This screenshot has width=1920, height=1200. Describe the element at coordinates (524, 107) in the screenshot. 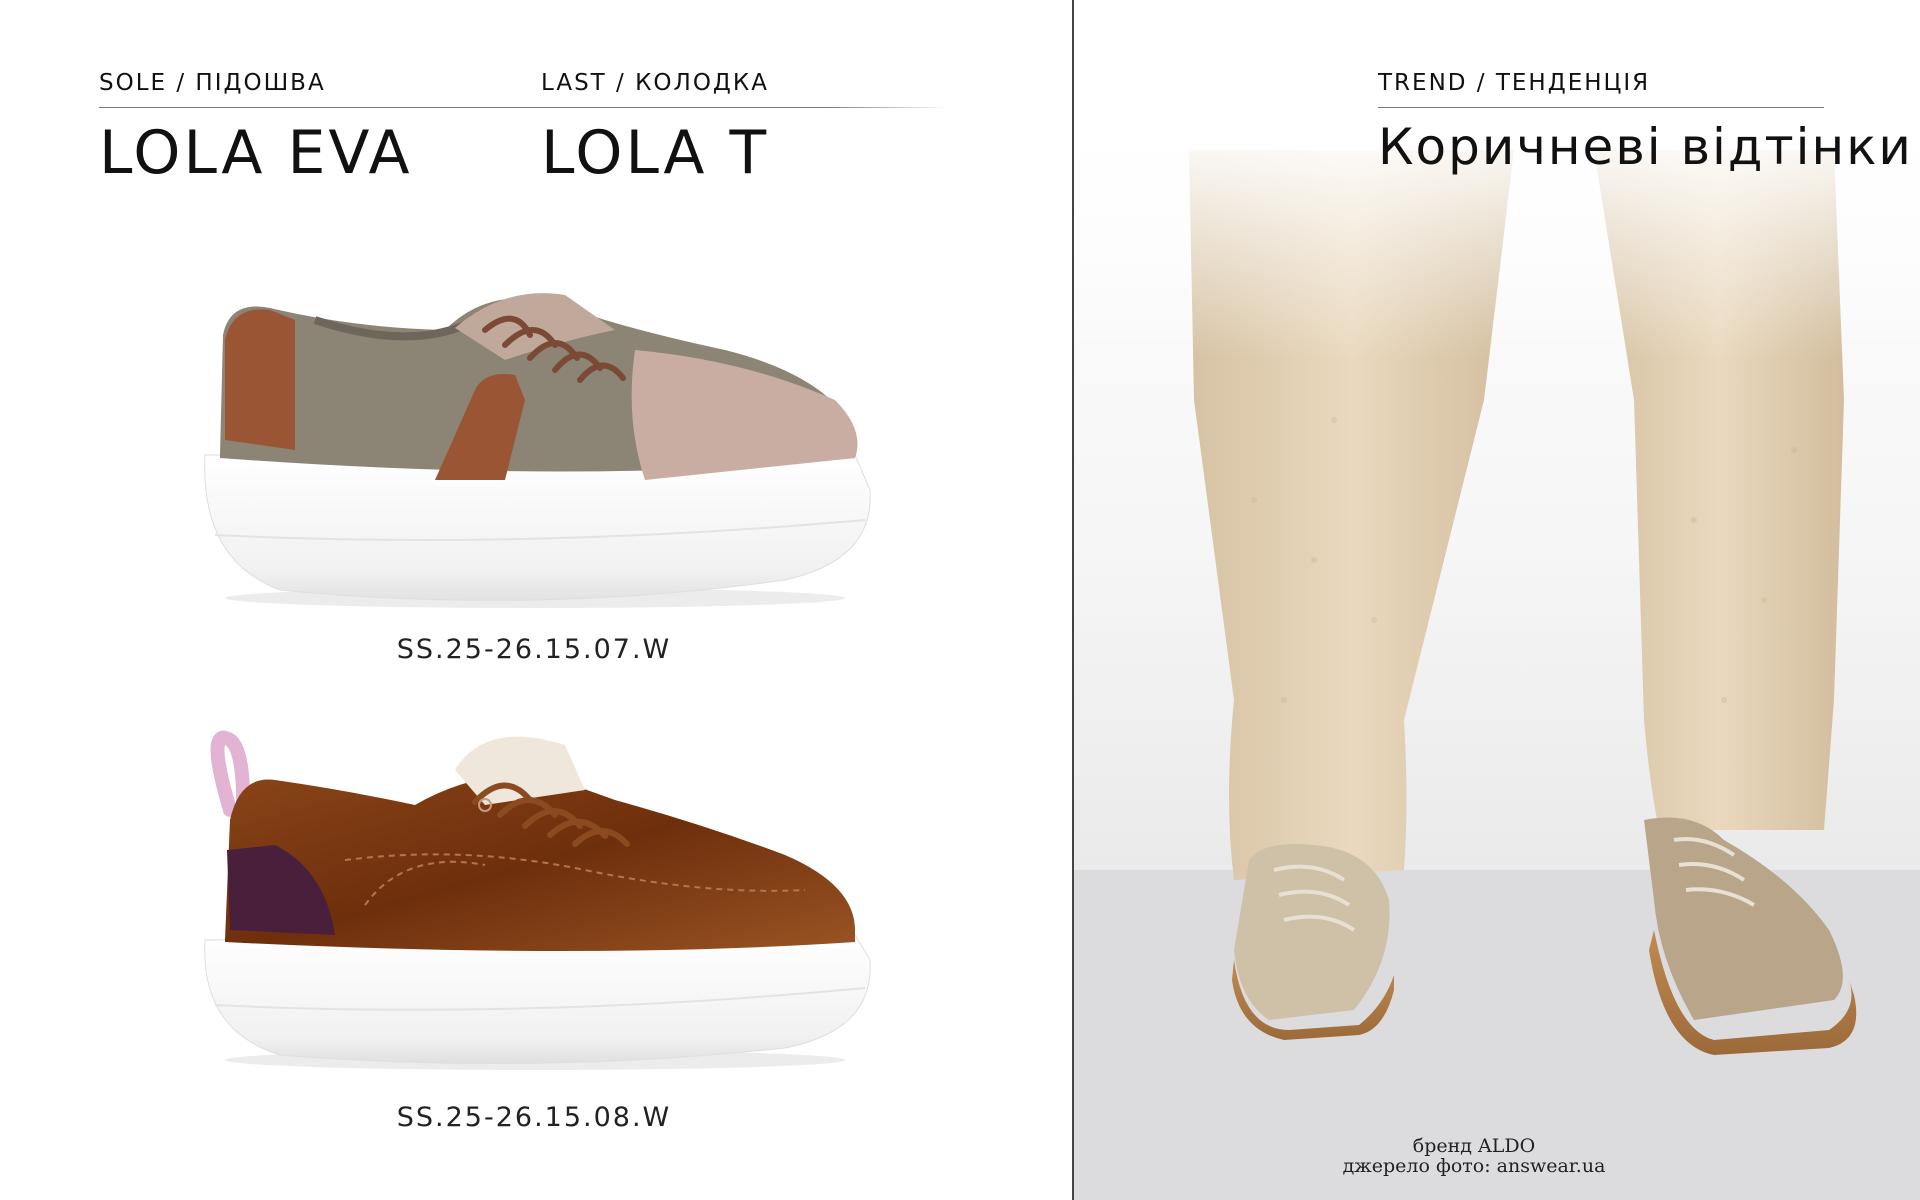

I see `header-rule` at that location.